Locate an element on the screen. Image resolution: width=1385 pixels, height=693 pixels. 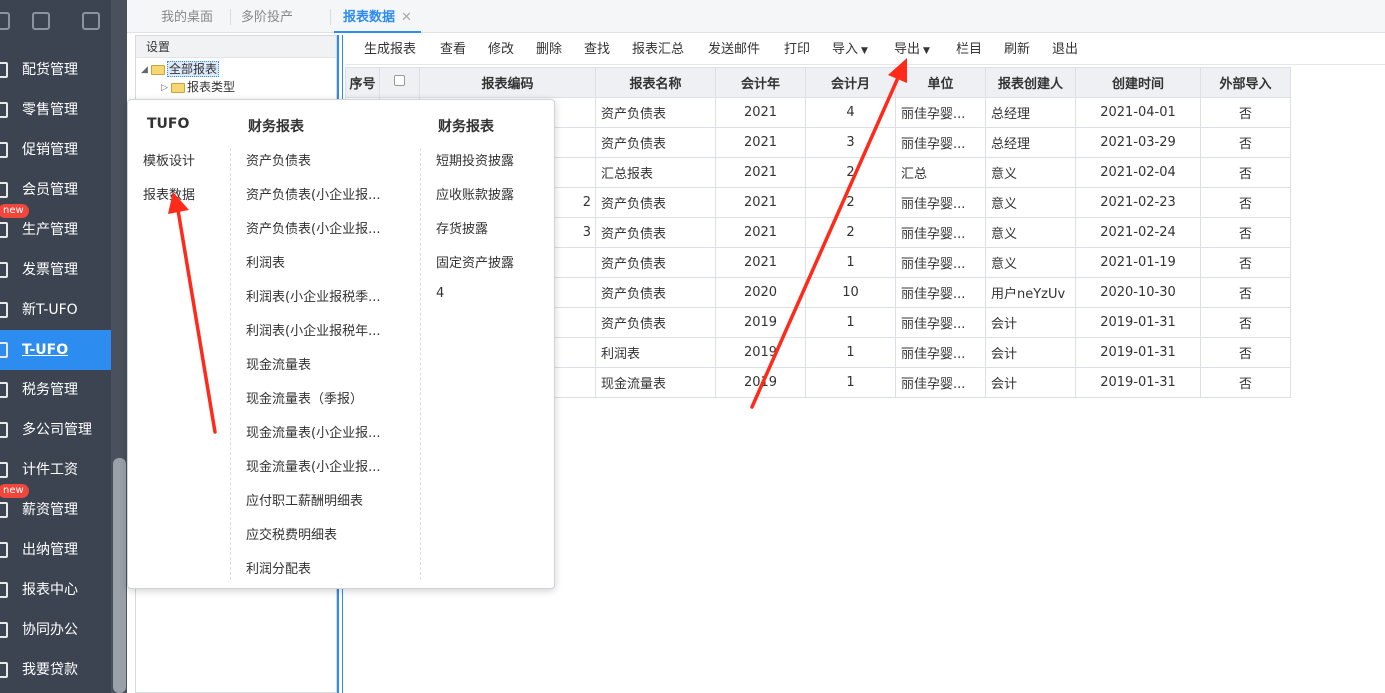
cell-creator: 用户neYzUv is located at coordinates (1030, 292).